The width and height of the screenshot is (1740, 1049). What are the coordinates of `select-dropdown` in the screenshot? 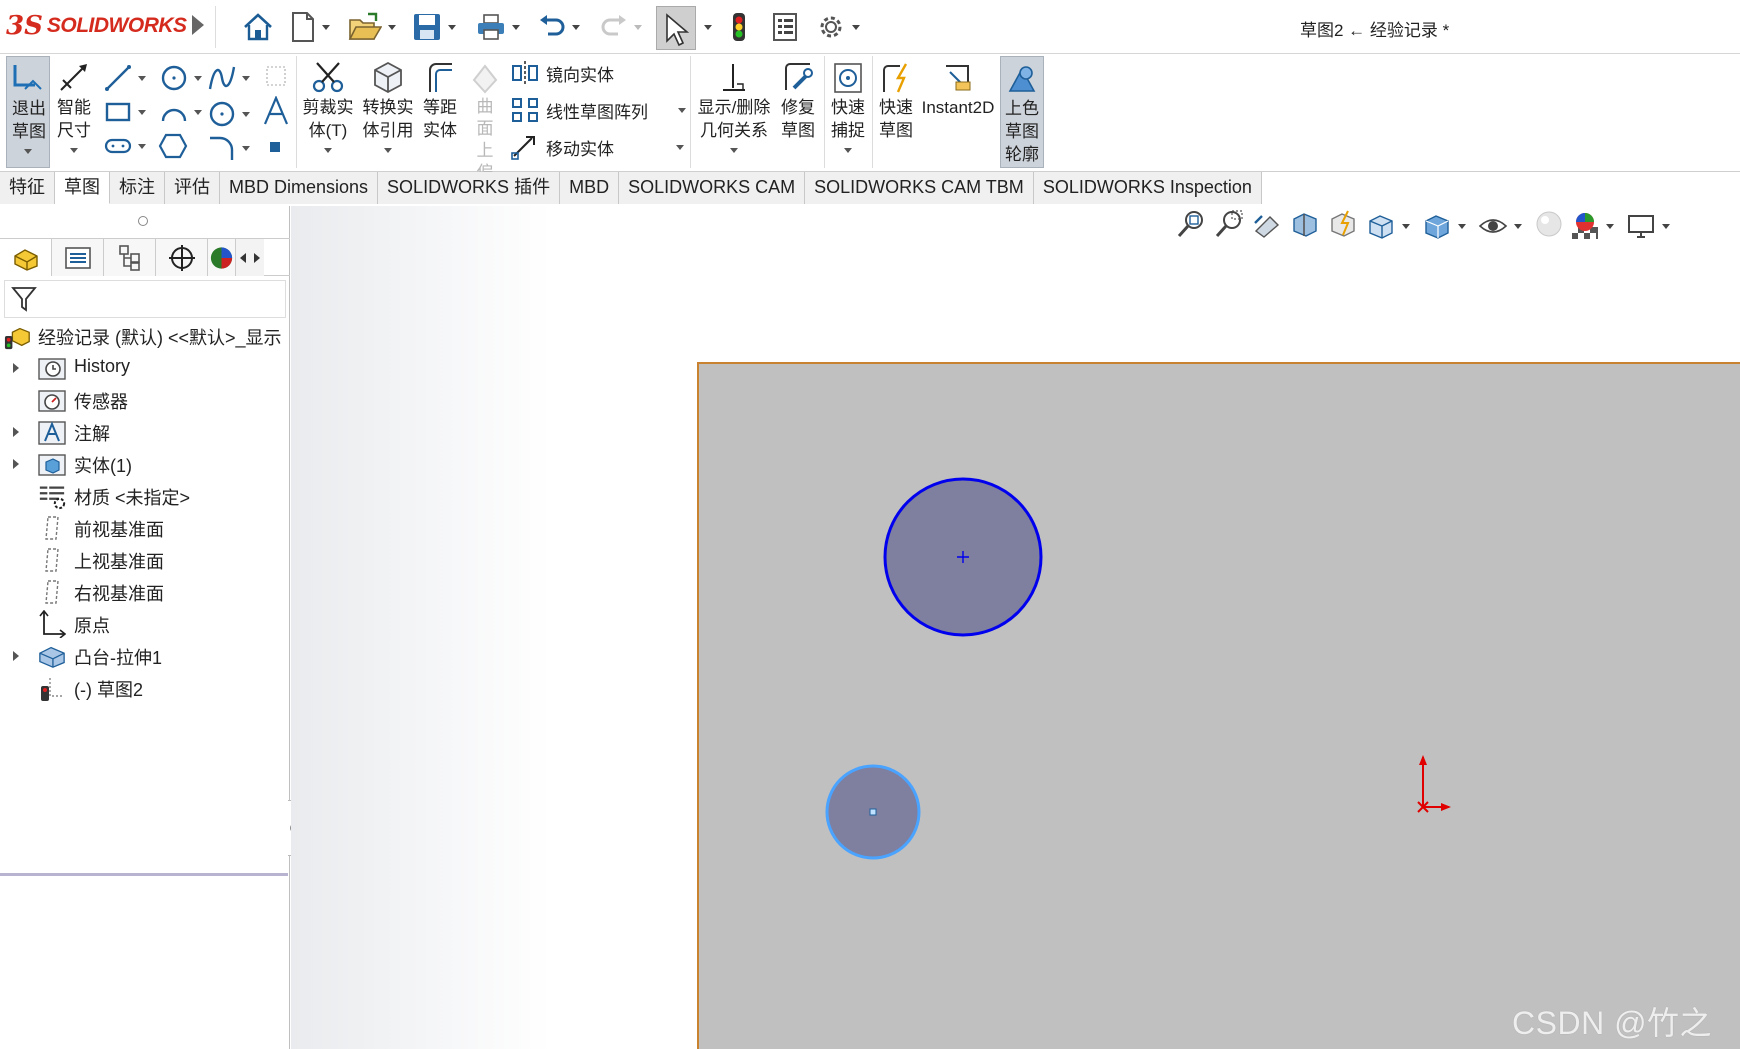 It's located at (705, 27).